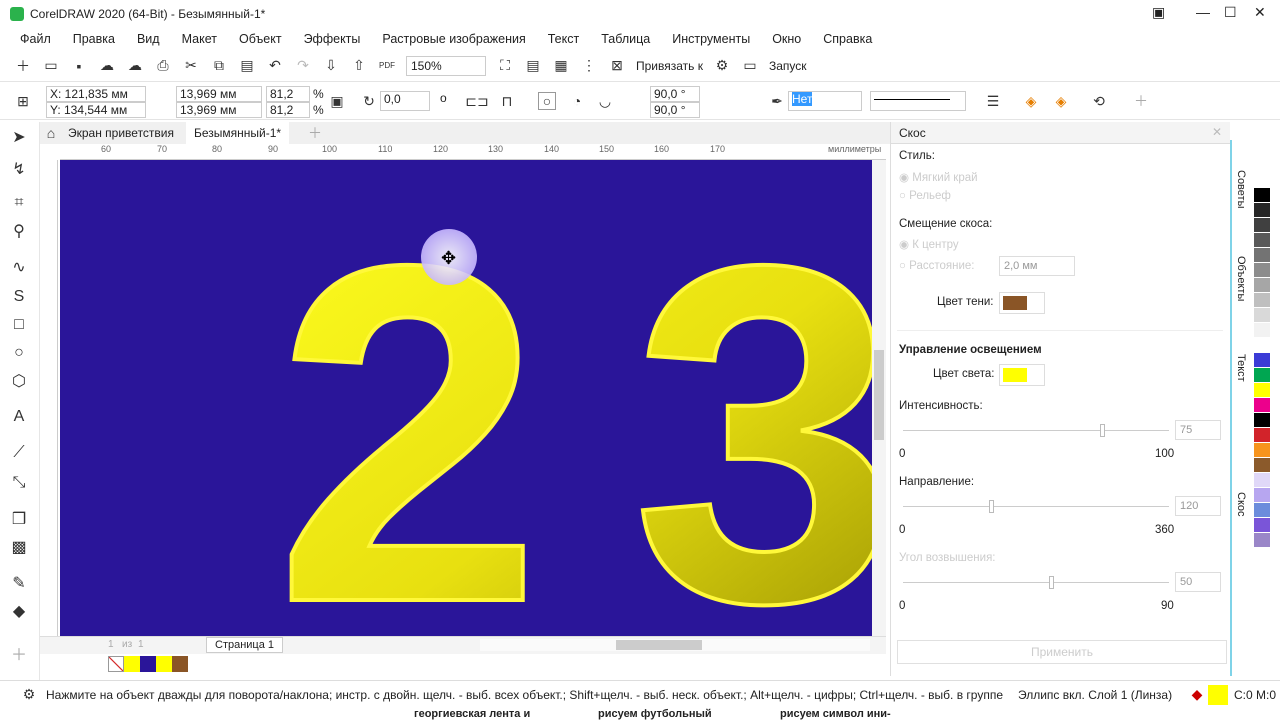 This screenshot has height=720, width=1280. Describe the element at coordinates (1217, 132) in the screenshot. I see `docker-close-icon: ✕` at that location.